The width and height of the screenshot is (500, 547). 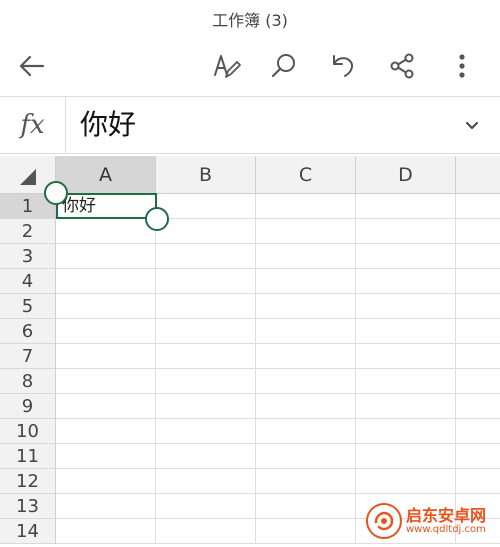 What do you see at coordinates (478, 356) in the screenshot?
I see `cell-e7` at bounding box center [478, 356].